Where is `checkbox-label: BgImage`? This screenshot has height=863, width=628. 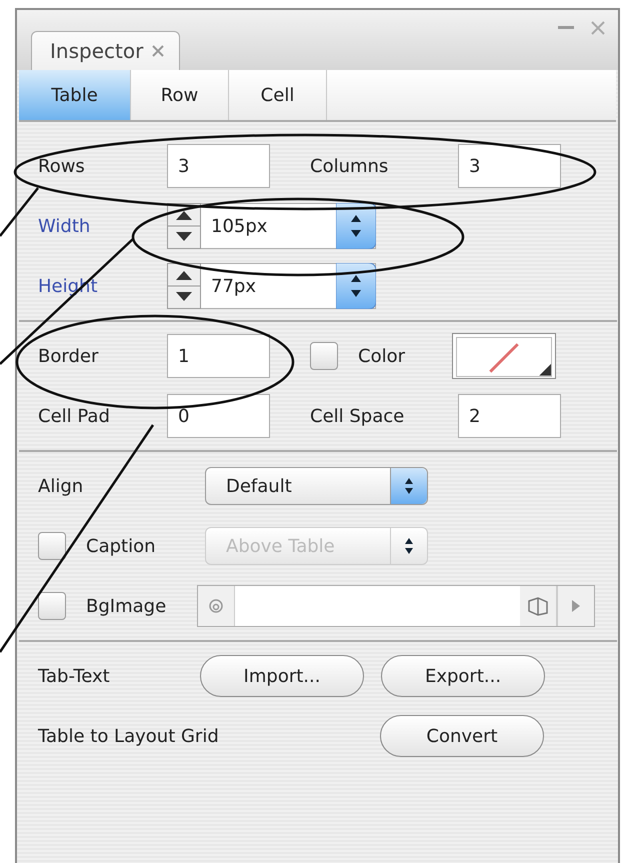
checkbox-label: BgImage is located at coordinates (127, 606).